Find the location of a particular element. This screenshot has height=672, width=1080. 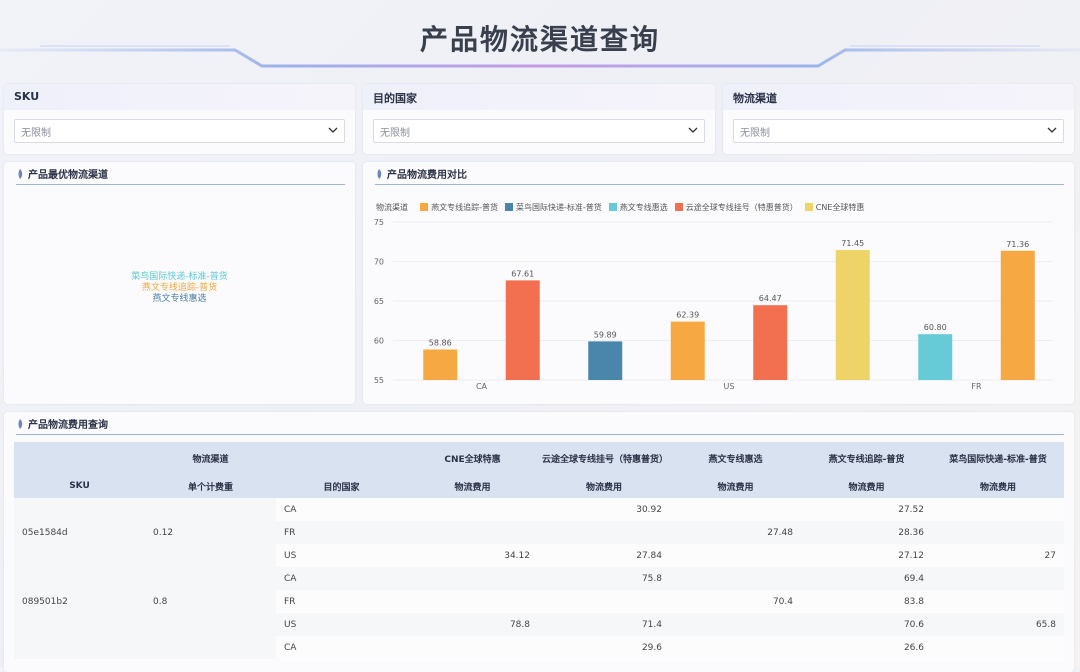

table-row: CA 29.6 26.6 is located at coordinates (539, 647).